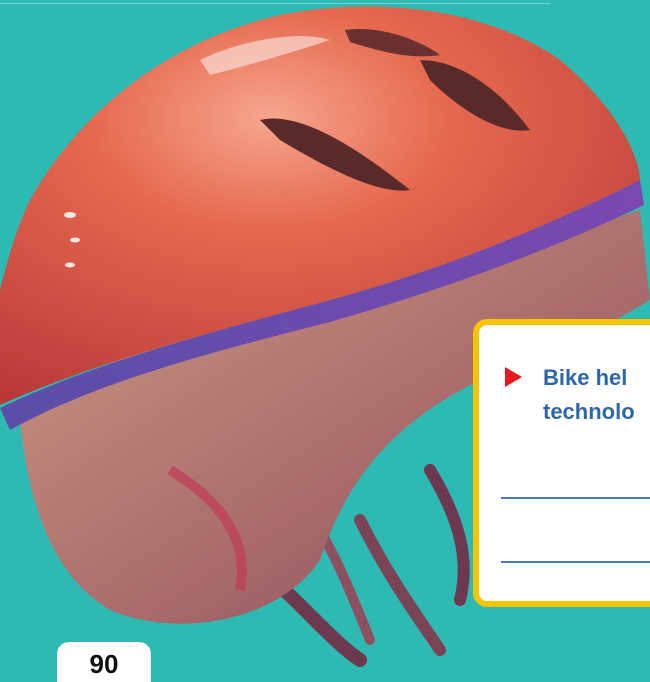  What do you see at coordinates (561, 463) in the screenshot?
I see `question-card: Bike hel technolo` at bounding box center [561, 463].